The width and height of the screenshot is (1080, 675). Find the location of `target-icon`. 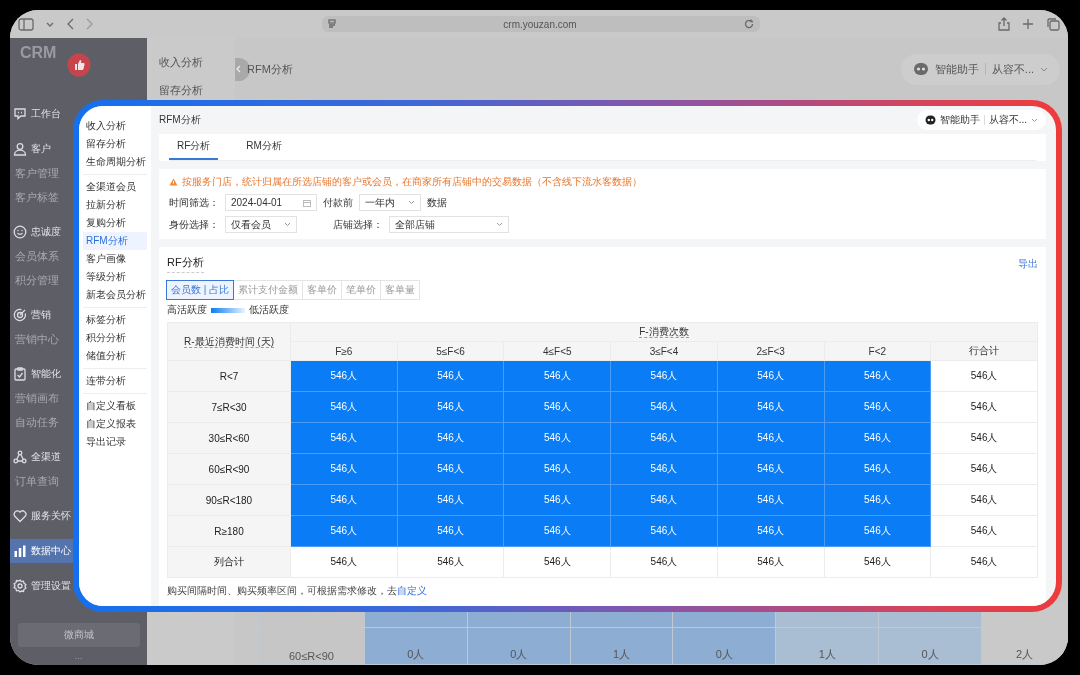

target-icon is located at coordinates (20, 315).